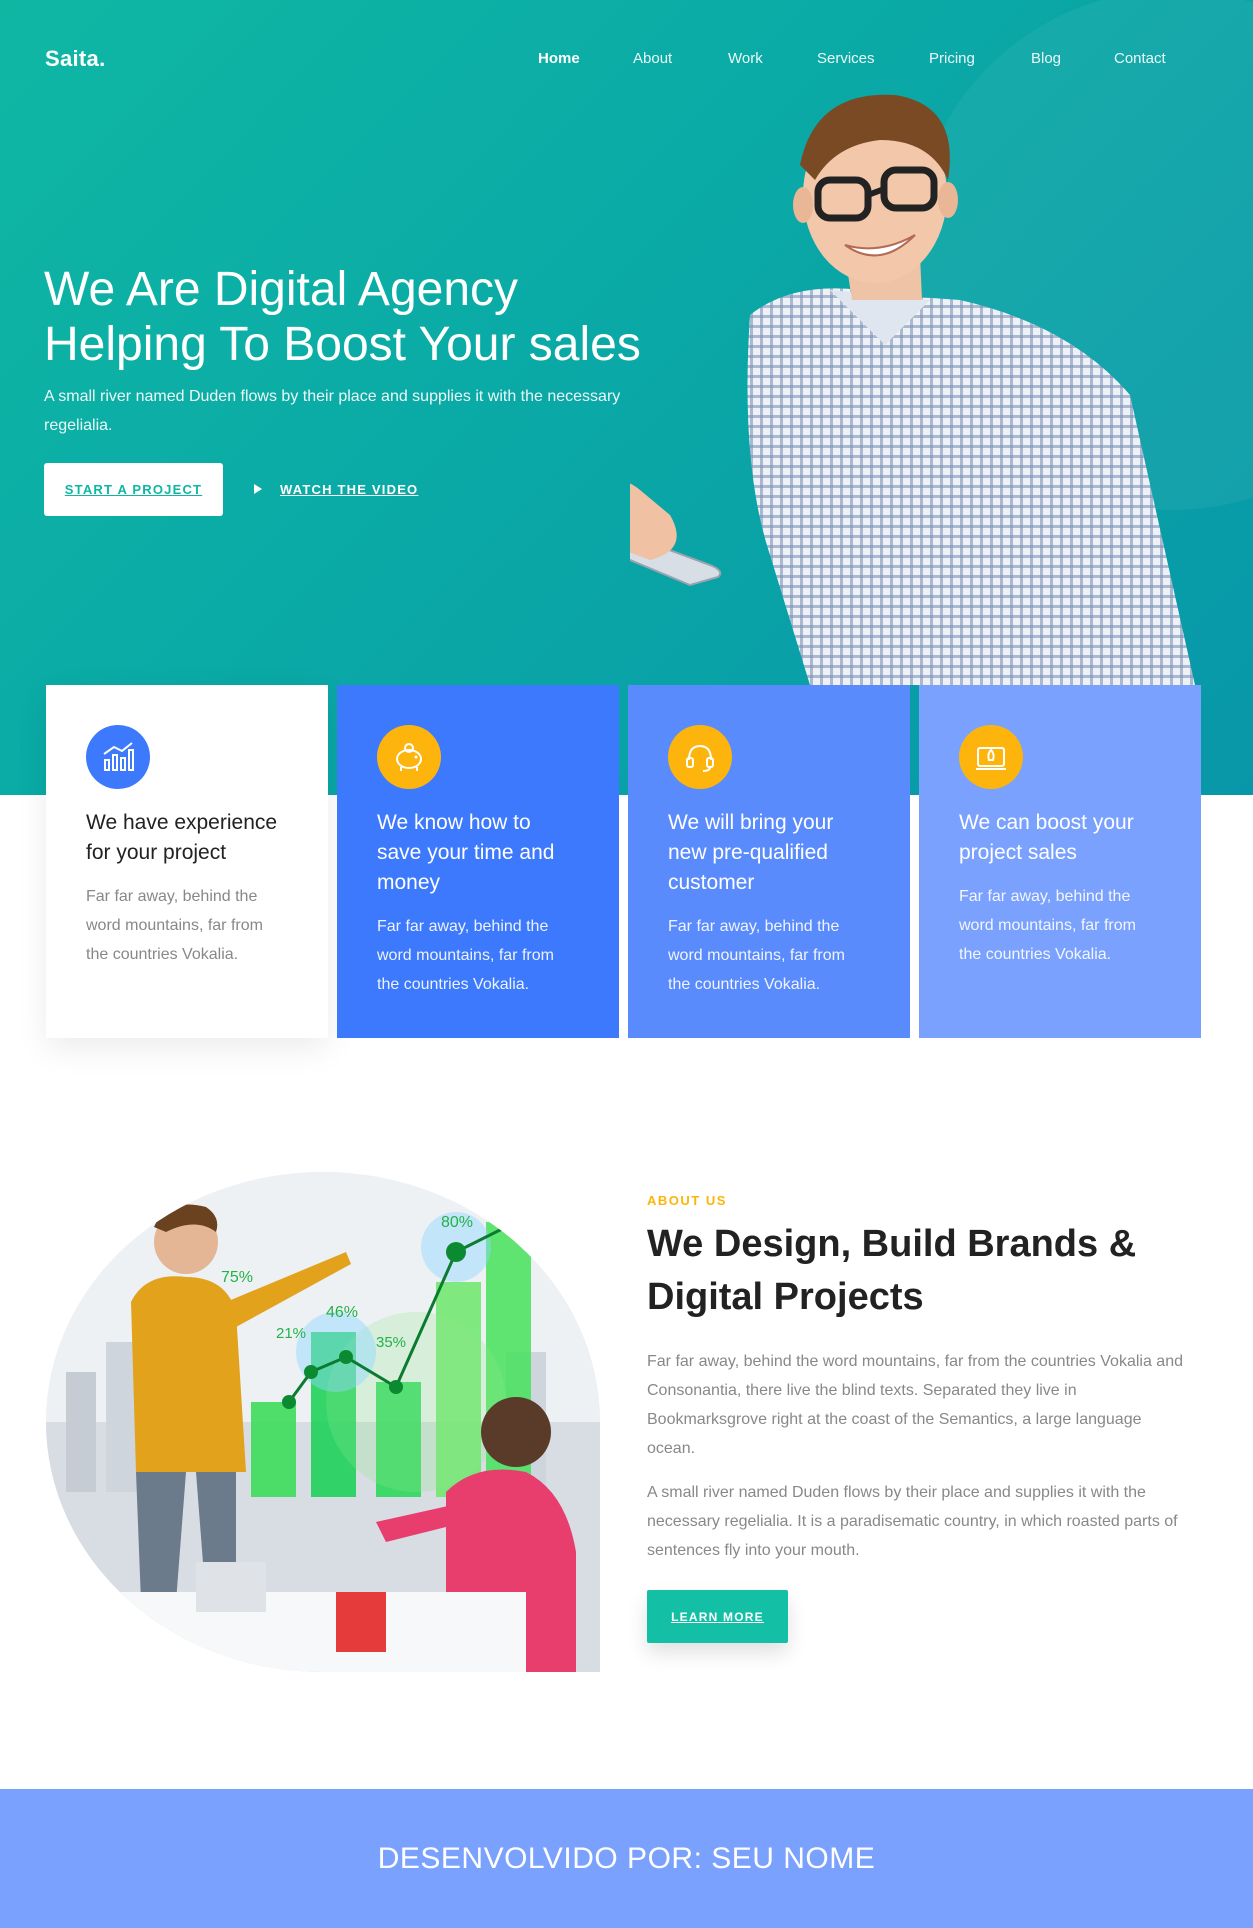  I want to click on card-title: We have experience for your project, so click(182, 837).